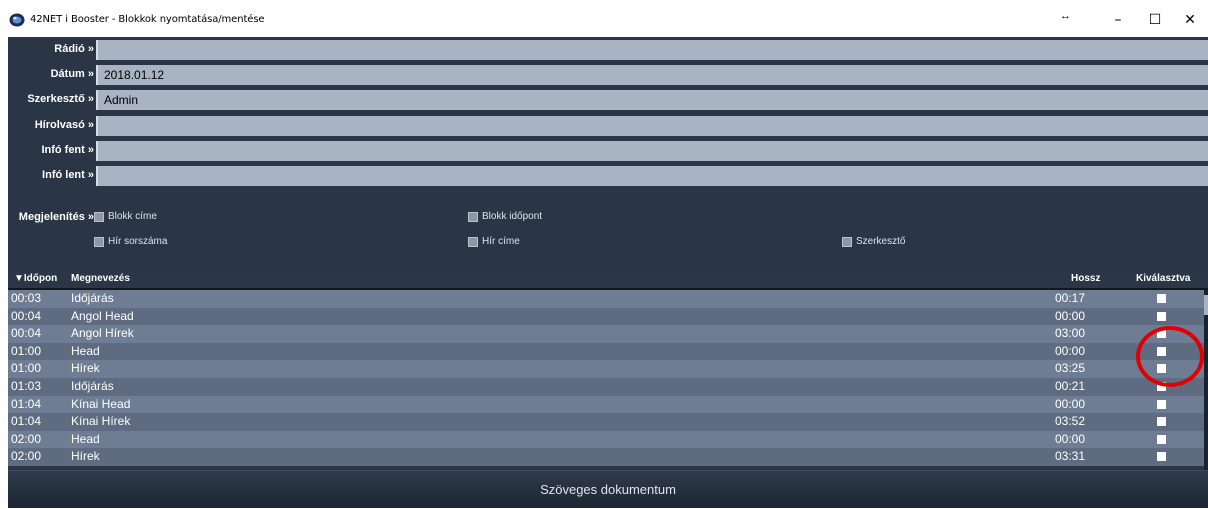  Describe the element at coordinates (101, 403) in the screenshot. I see `cell-name: Kínai Head` at that location.